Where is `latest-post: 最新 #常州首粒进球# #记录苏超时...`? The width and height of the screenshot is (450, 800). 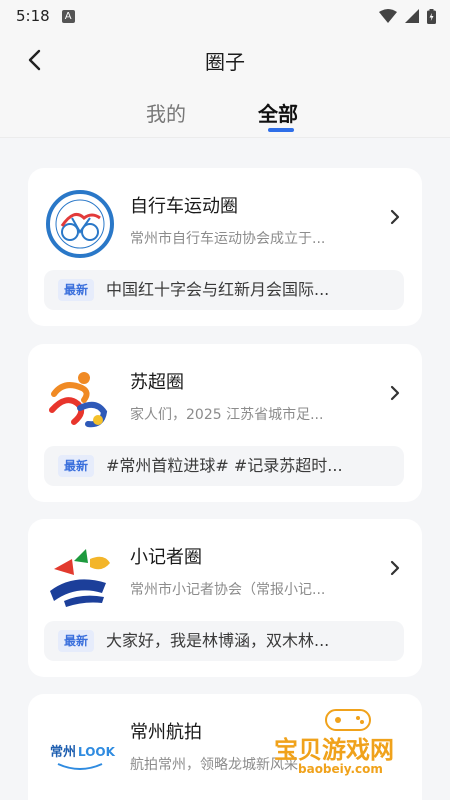
latest-post: 最新 #常州首粒进球# #记录苏超时... is located at coordinates (224, 466).